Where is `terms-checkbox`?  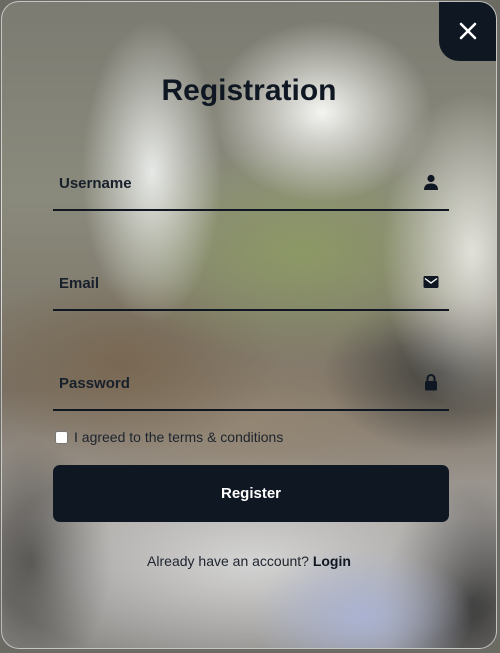 terms-checkbox is located at coordinates (61, 437).